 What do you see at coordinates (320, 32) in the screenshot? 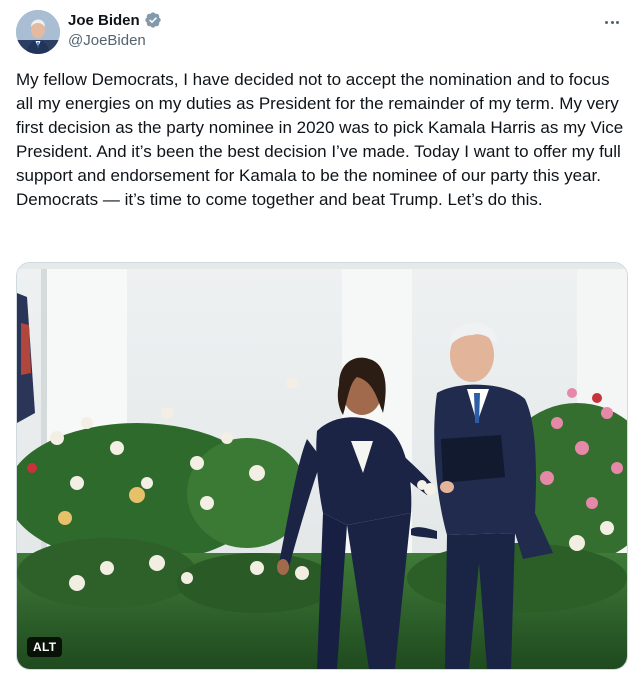
I see `tweet-header: Joe Biden @JoeBiden` at bounding box center [320, 32].